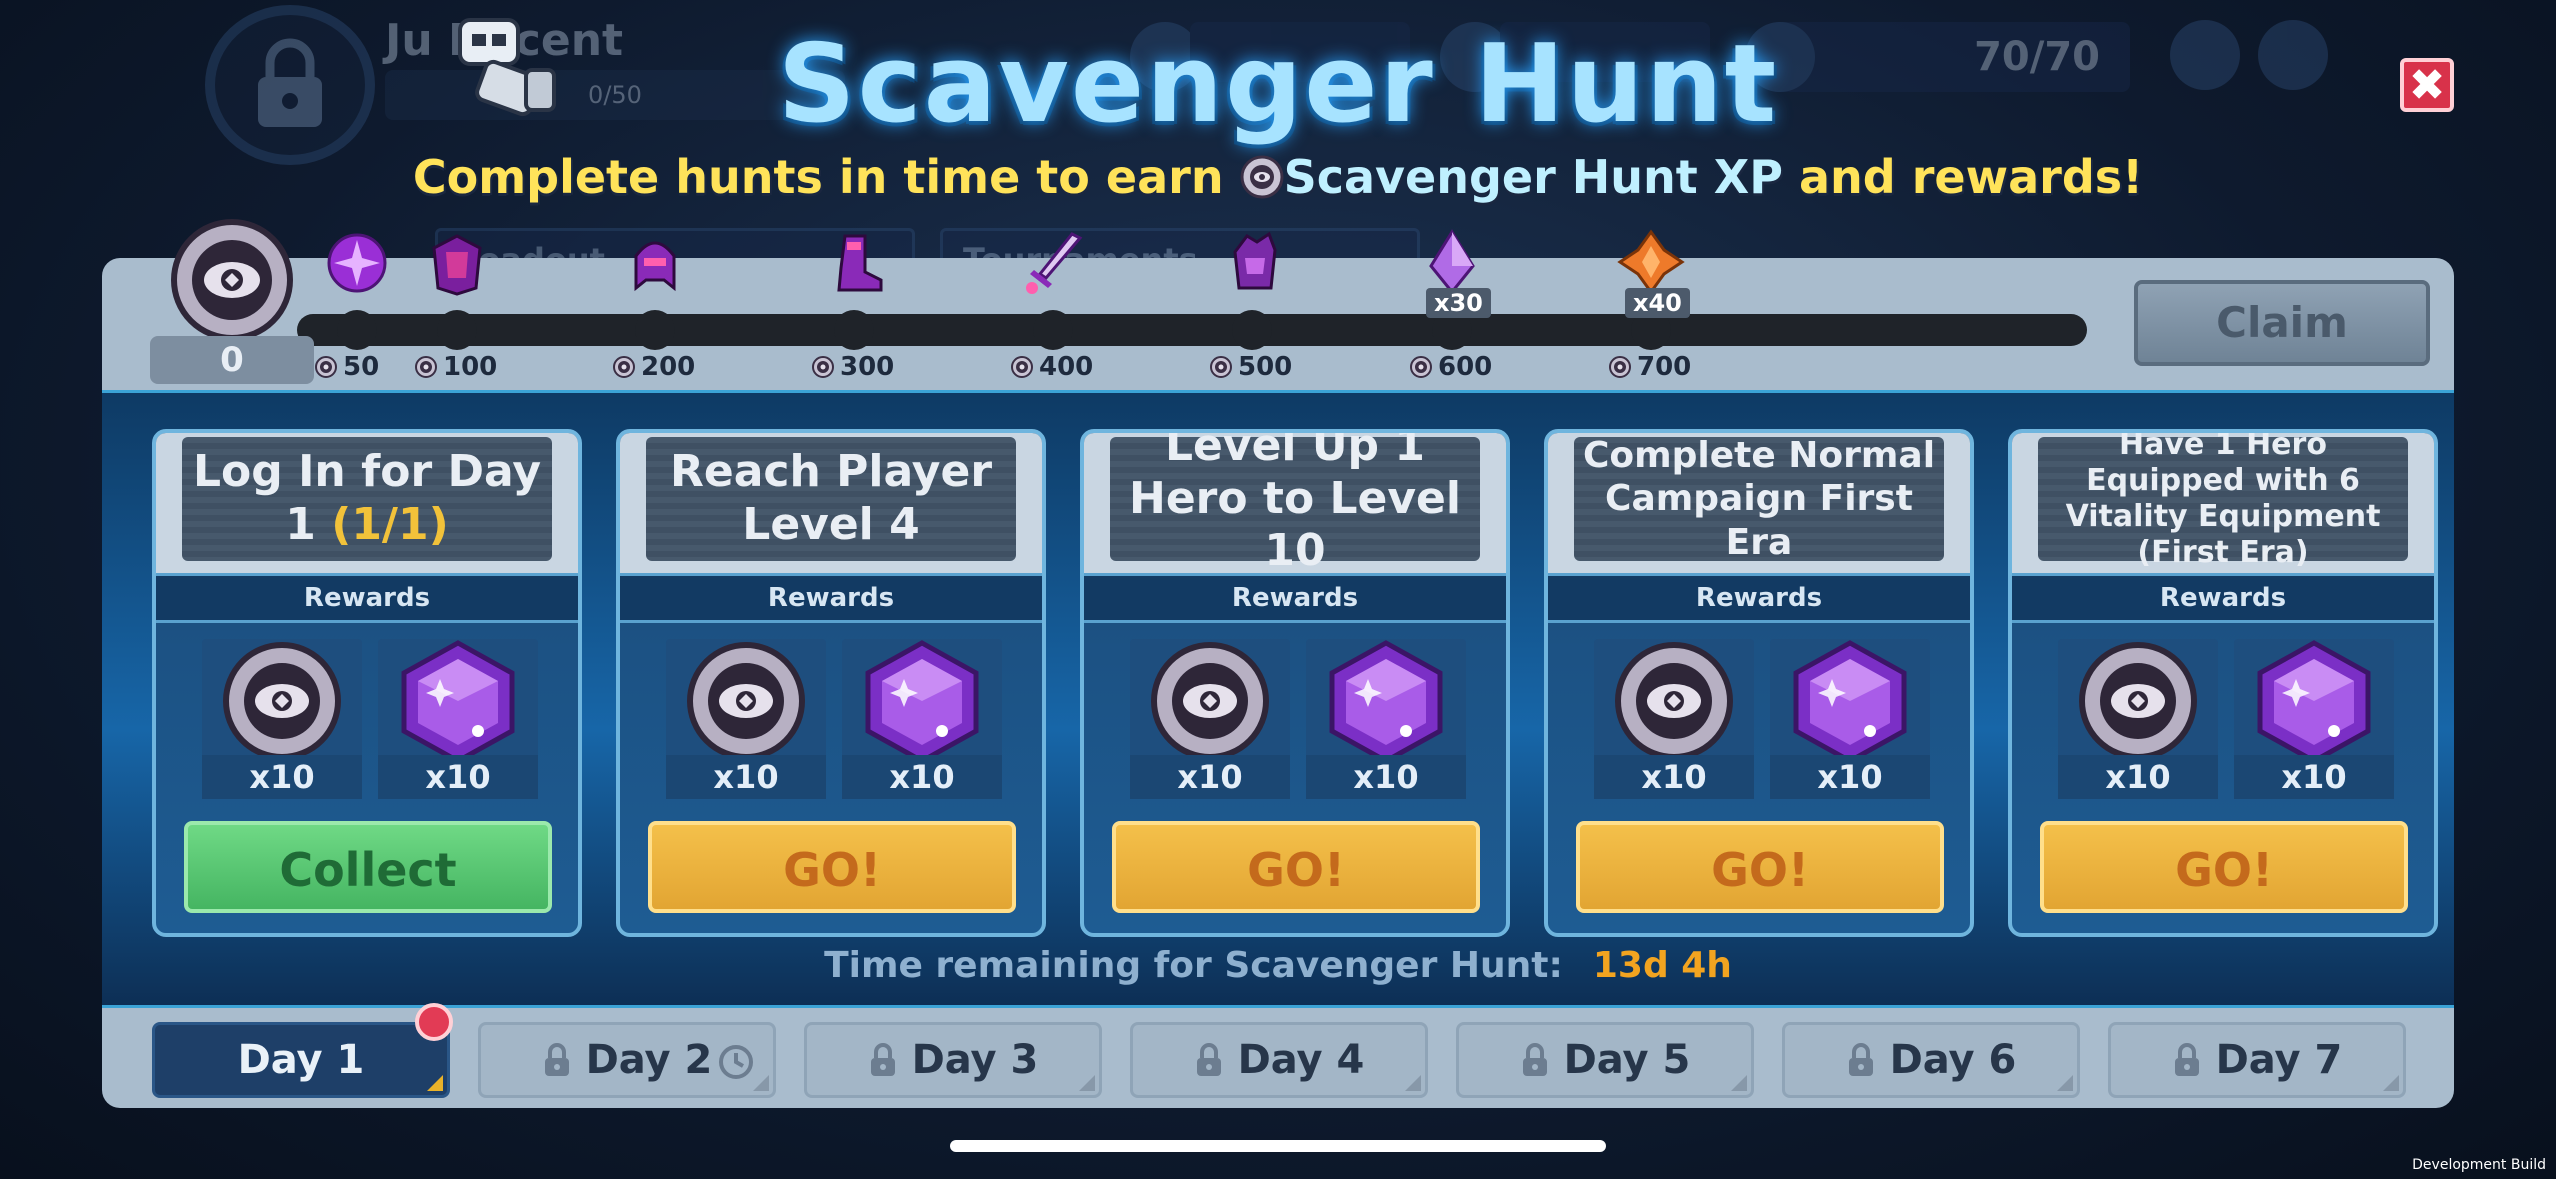 The height and width of the screenshot is (1179, 2556). What do you see at coordinates (1053, 263) in the screenshot?
I see `purple-sword-icon` at bounding box center [1053, 263].